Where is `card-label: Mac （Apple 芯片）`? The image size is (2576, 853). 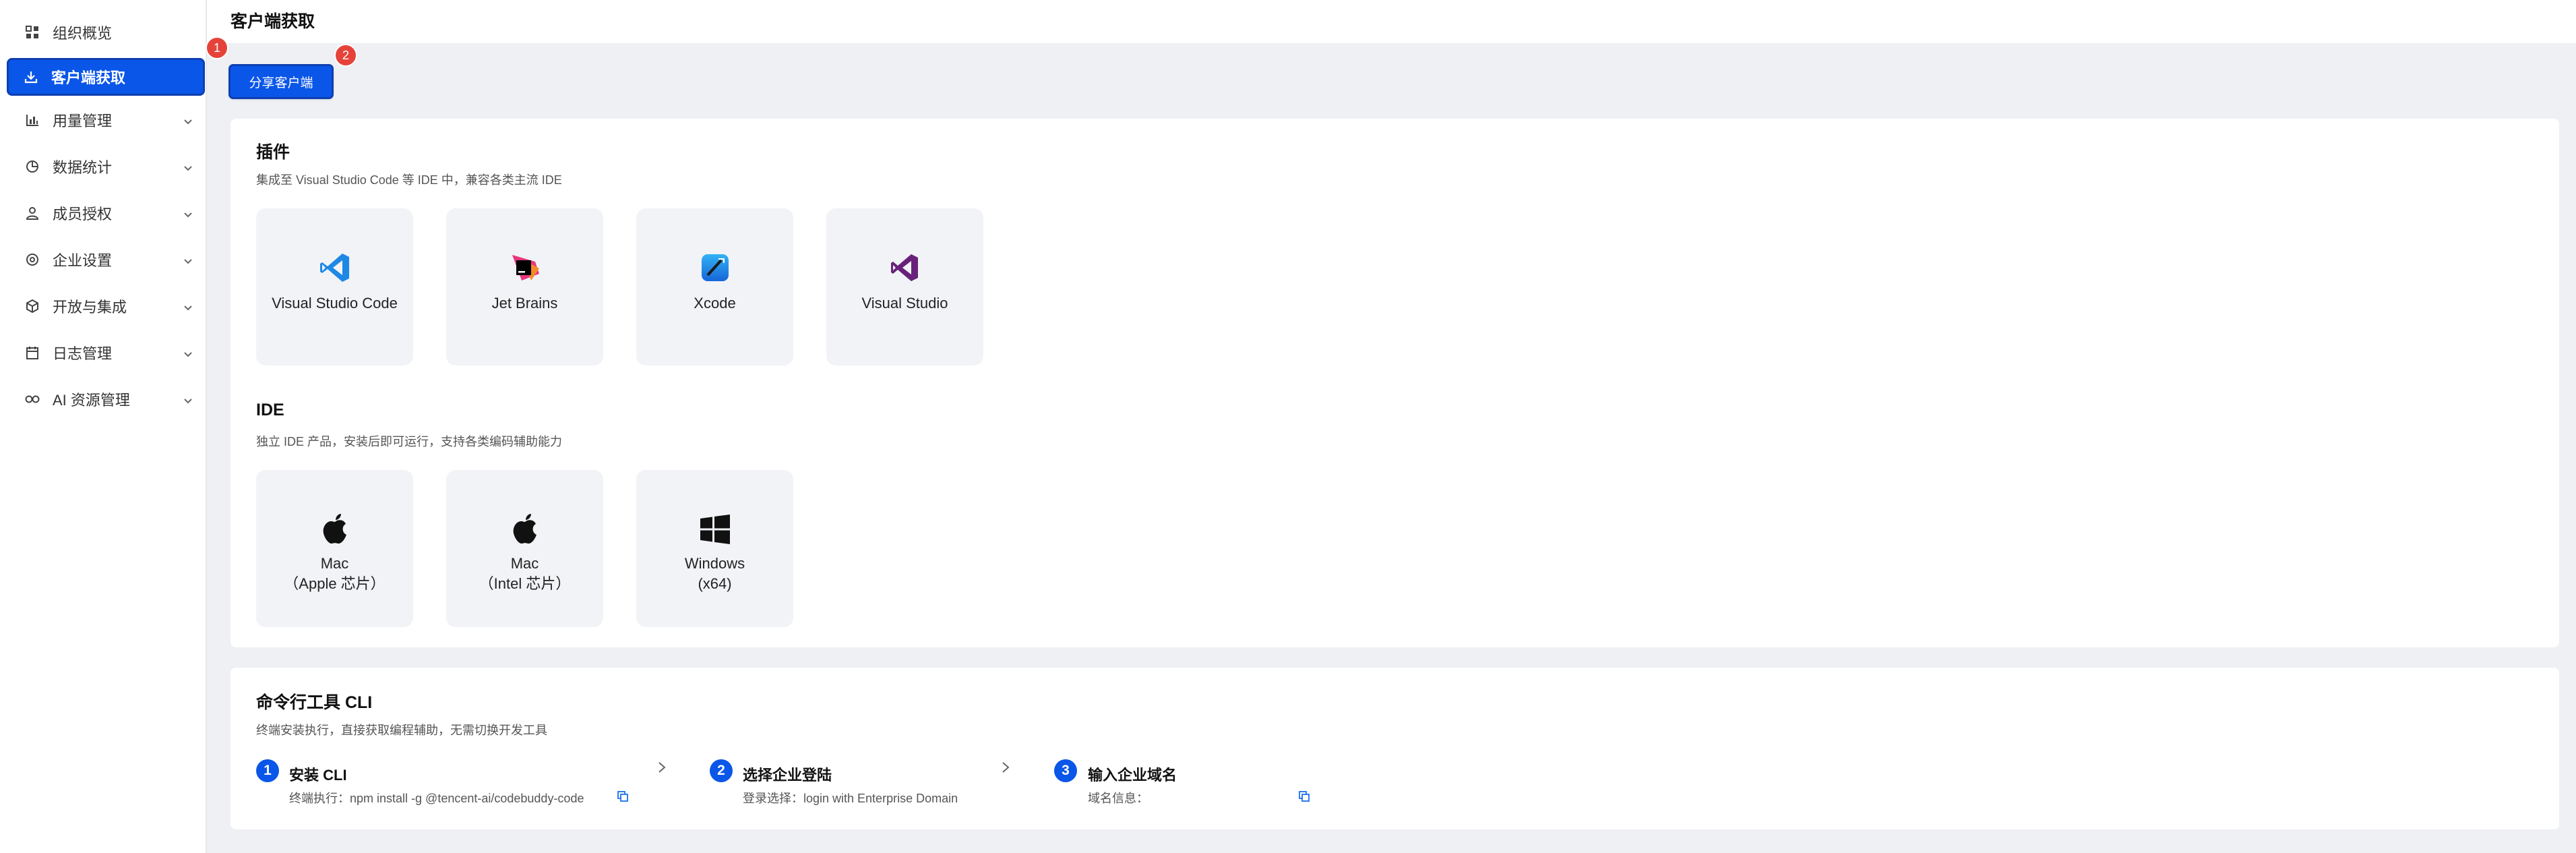
card-label: Mac （Apple 芯片） is located at coordinates (335, 573).